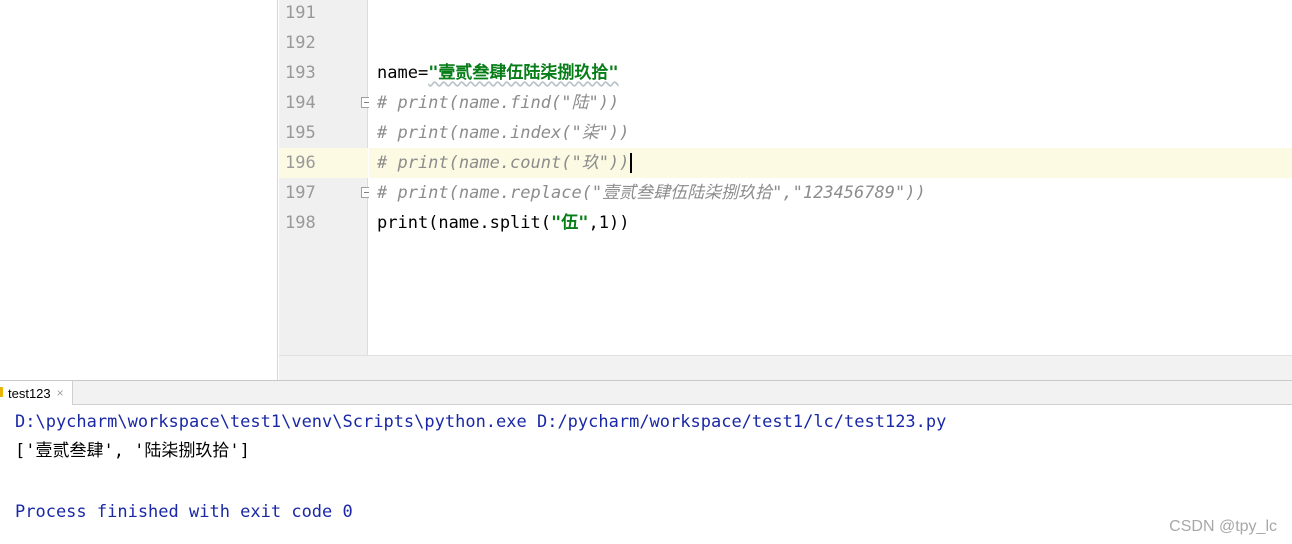 This screenshot has height=544, width=1292. What do you see at coordinates (60, 393) in the screenshot?
I see `close-icon: ×` at bounding box center [60, 393].